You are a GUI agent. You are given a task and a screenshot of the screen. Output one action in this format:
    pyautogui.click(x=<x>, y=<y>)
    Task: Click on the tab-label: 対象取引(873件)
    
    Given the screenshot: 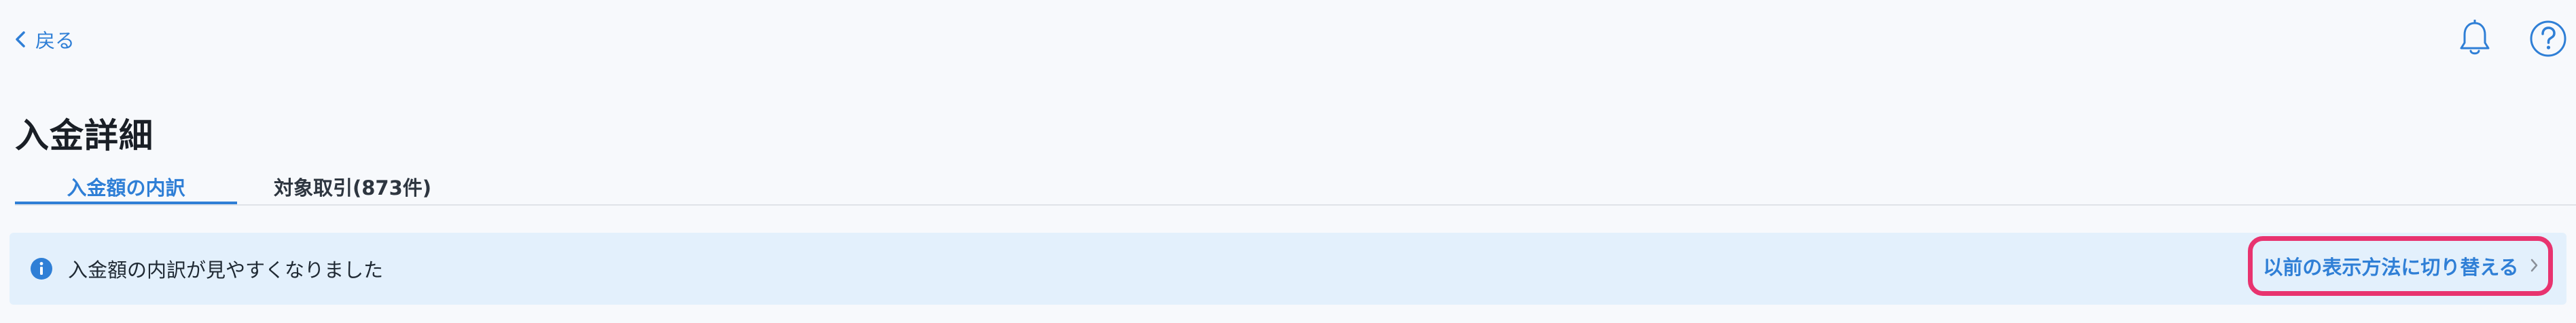 What is the action you would take?
    pyautogui.click(x=352, y=188)
    